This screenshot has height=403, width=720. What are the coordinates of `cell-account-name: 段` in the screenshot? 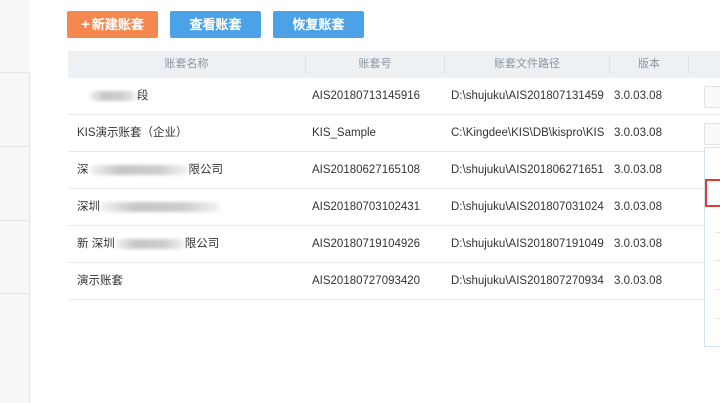 It's located at (191, 96).